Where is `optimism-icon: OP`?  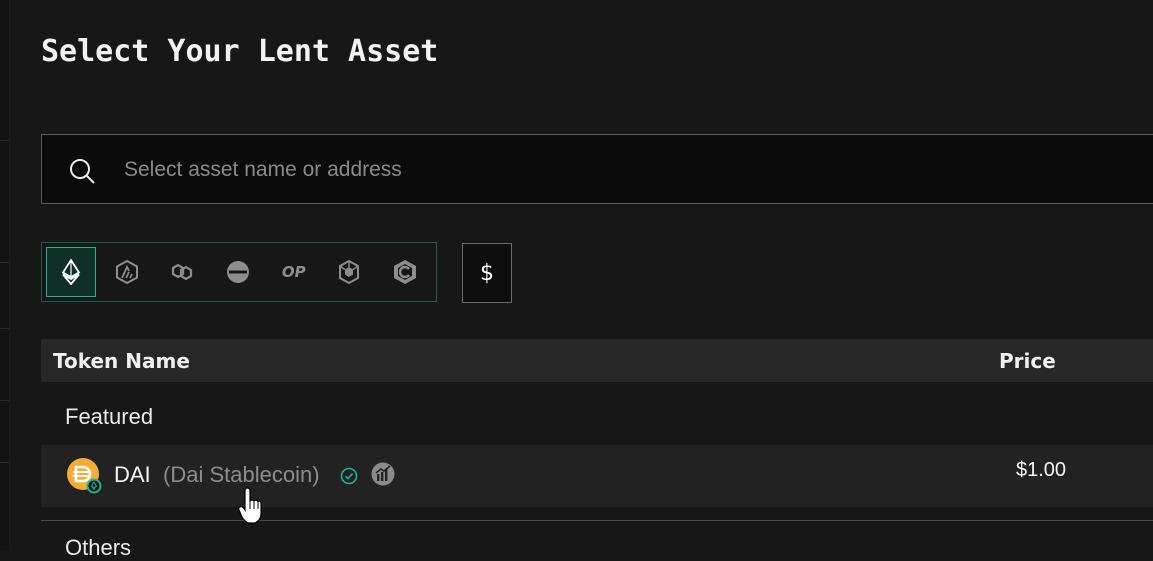 optimism-icon: OP is located at coordinates (293, 272).